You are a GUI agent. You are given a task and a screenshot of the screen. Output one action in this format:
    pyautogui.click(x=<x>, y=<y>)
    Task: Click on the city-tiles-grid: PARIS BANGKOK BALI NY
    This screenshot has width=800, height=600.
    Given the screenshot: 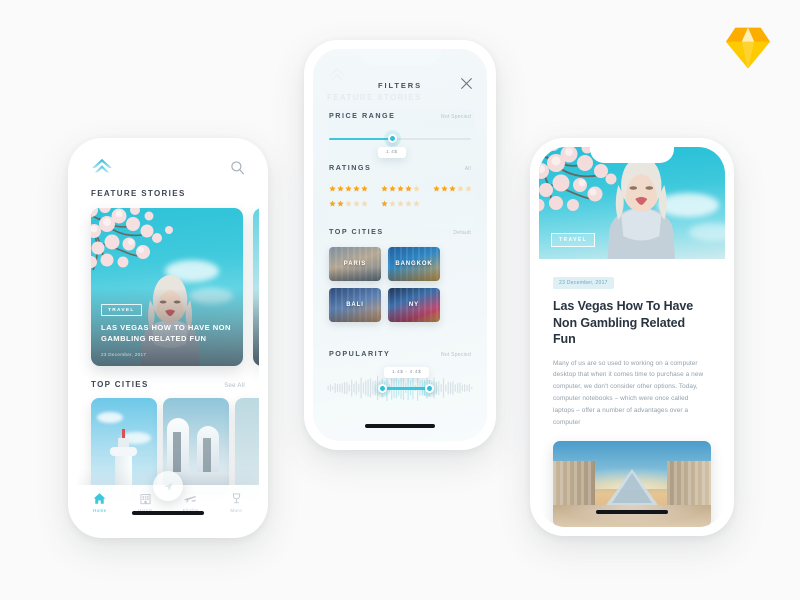 What is the action you would take?
    pyautogui.click(x=400, y=284)
    